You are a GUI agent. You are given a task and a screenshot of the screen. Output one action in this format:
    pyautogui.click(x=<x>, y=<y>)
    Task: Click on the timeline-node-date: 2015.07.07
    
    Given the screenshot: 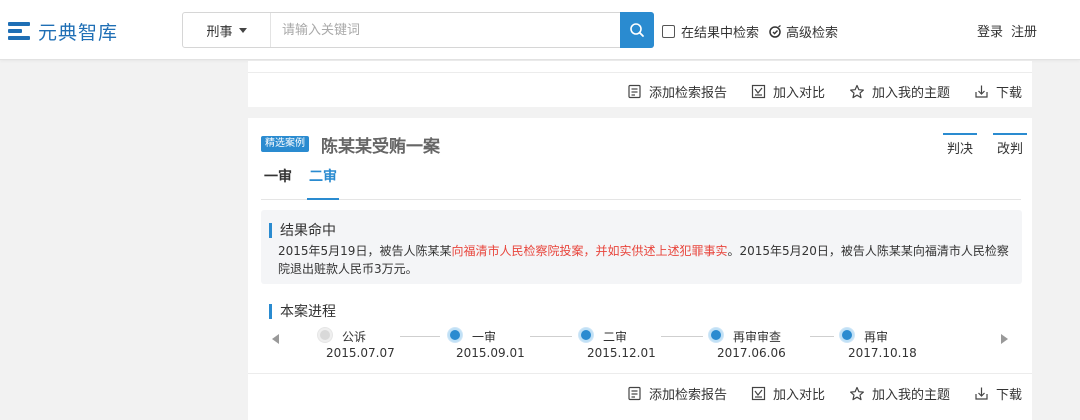 What is the action you would take?
    pyautogui.click(x=360, y=353)
    